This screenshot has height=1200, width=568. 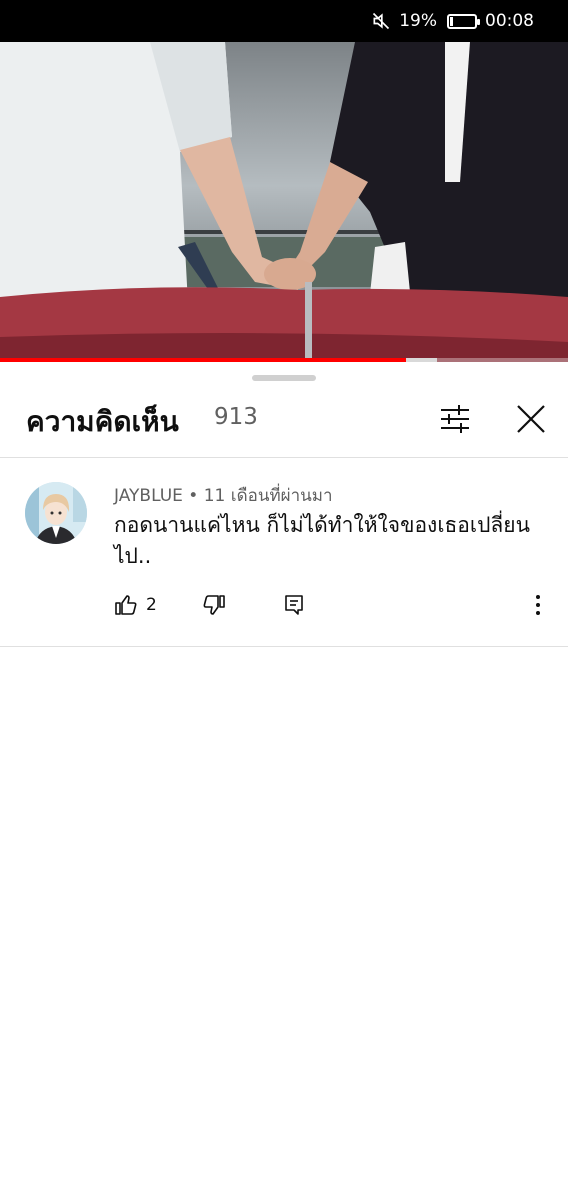 I want to click on like-count: 2, so click(x=151, y=605).